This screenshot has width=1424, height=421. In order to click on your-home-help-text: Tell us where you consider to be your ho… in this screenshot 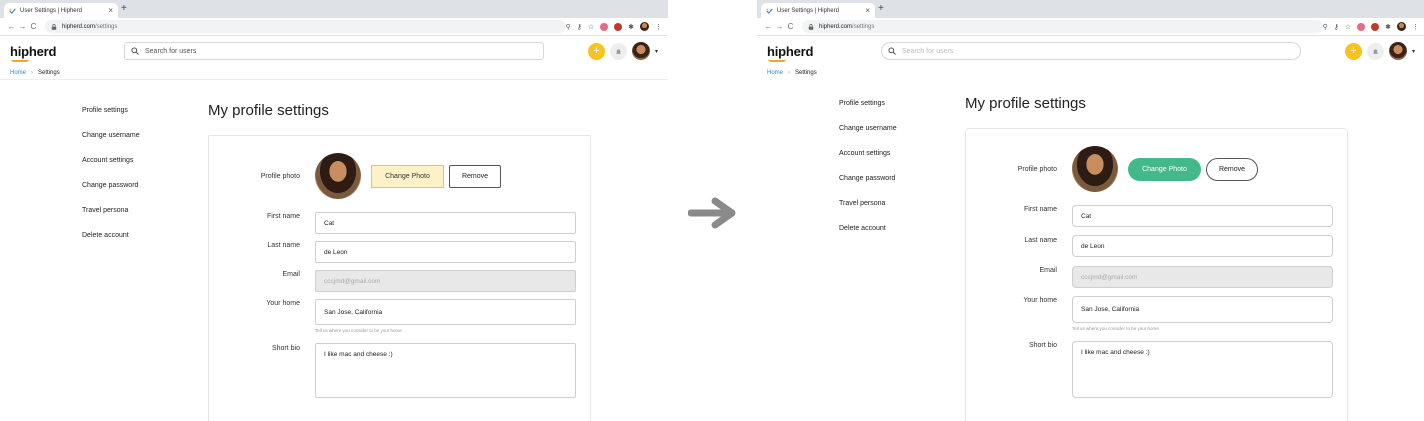, I will do `click(358, 330)`.